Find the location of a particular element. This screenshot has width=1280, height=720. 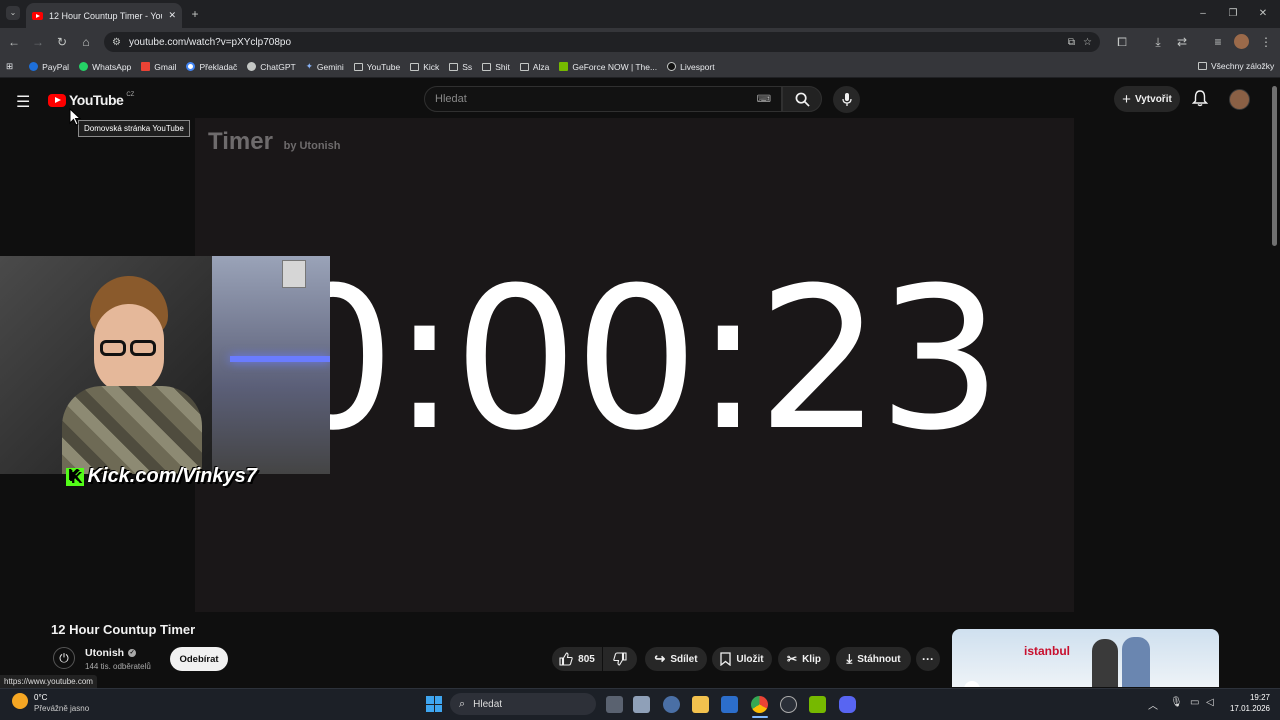

search-icon is located at coordinates (802, 99).